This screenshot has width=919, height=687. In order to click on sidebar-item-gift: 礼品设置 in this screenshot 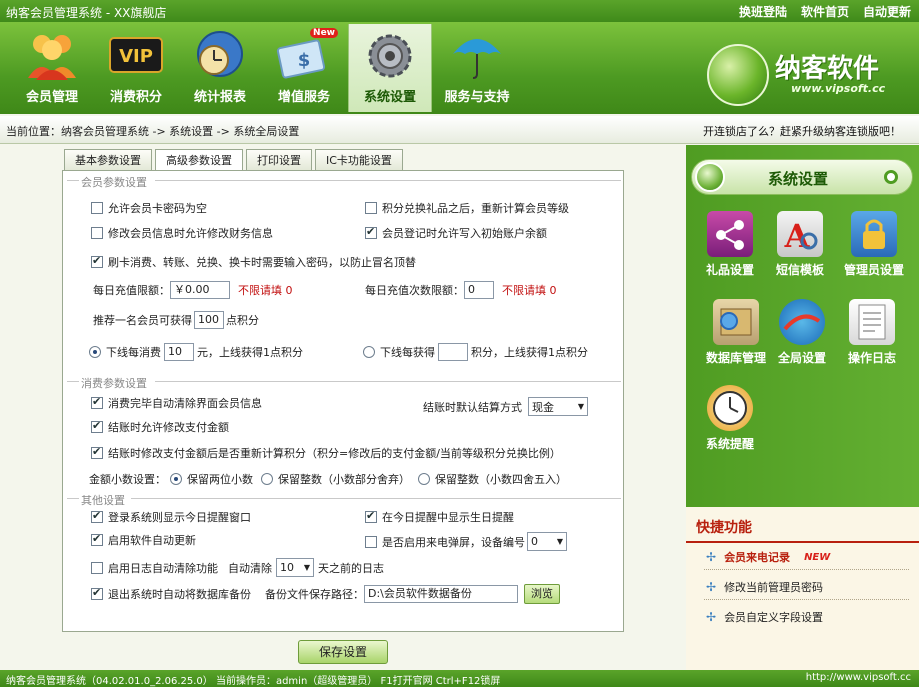, I will do `click(730, 244)`.